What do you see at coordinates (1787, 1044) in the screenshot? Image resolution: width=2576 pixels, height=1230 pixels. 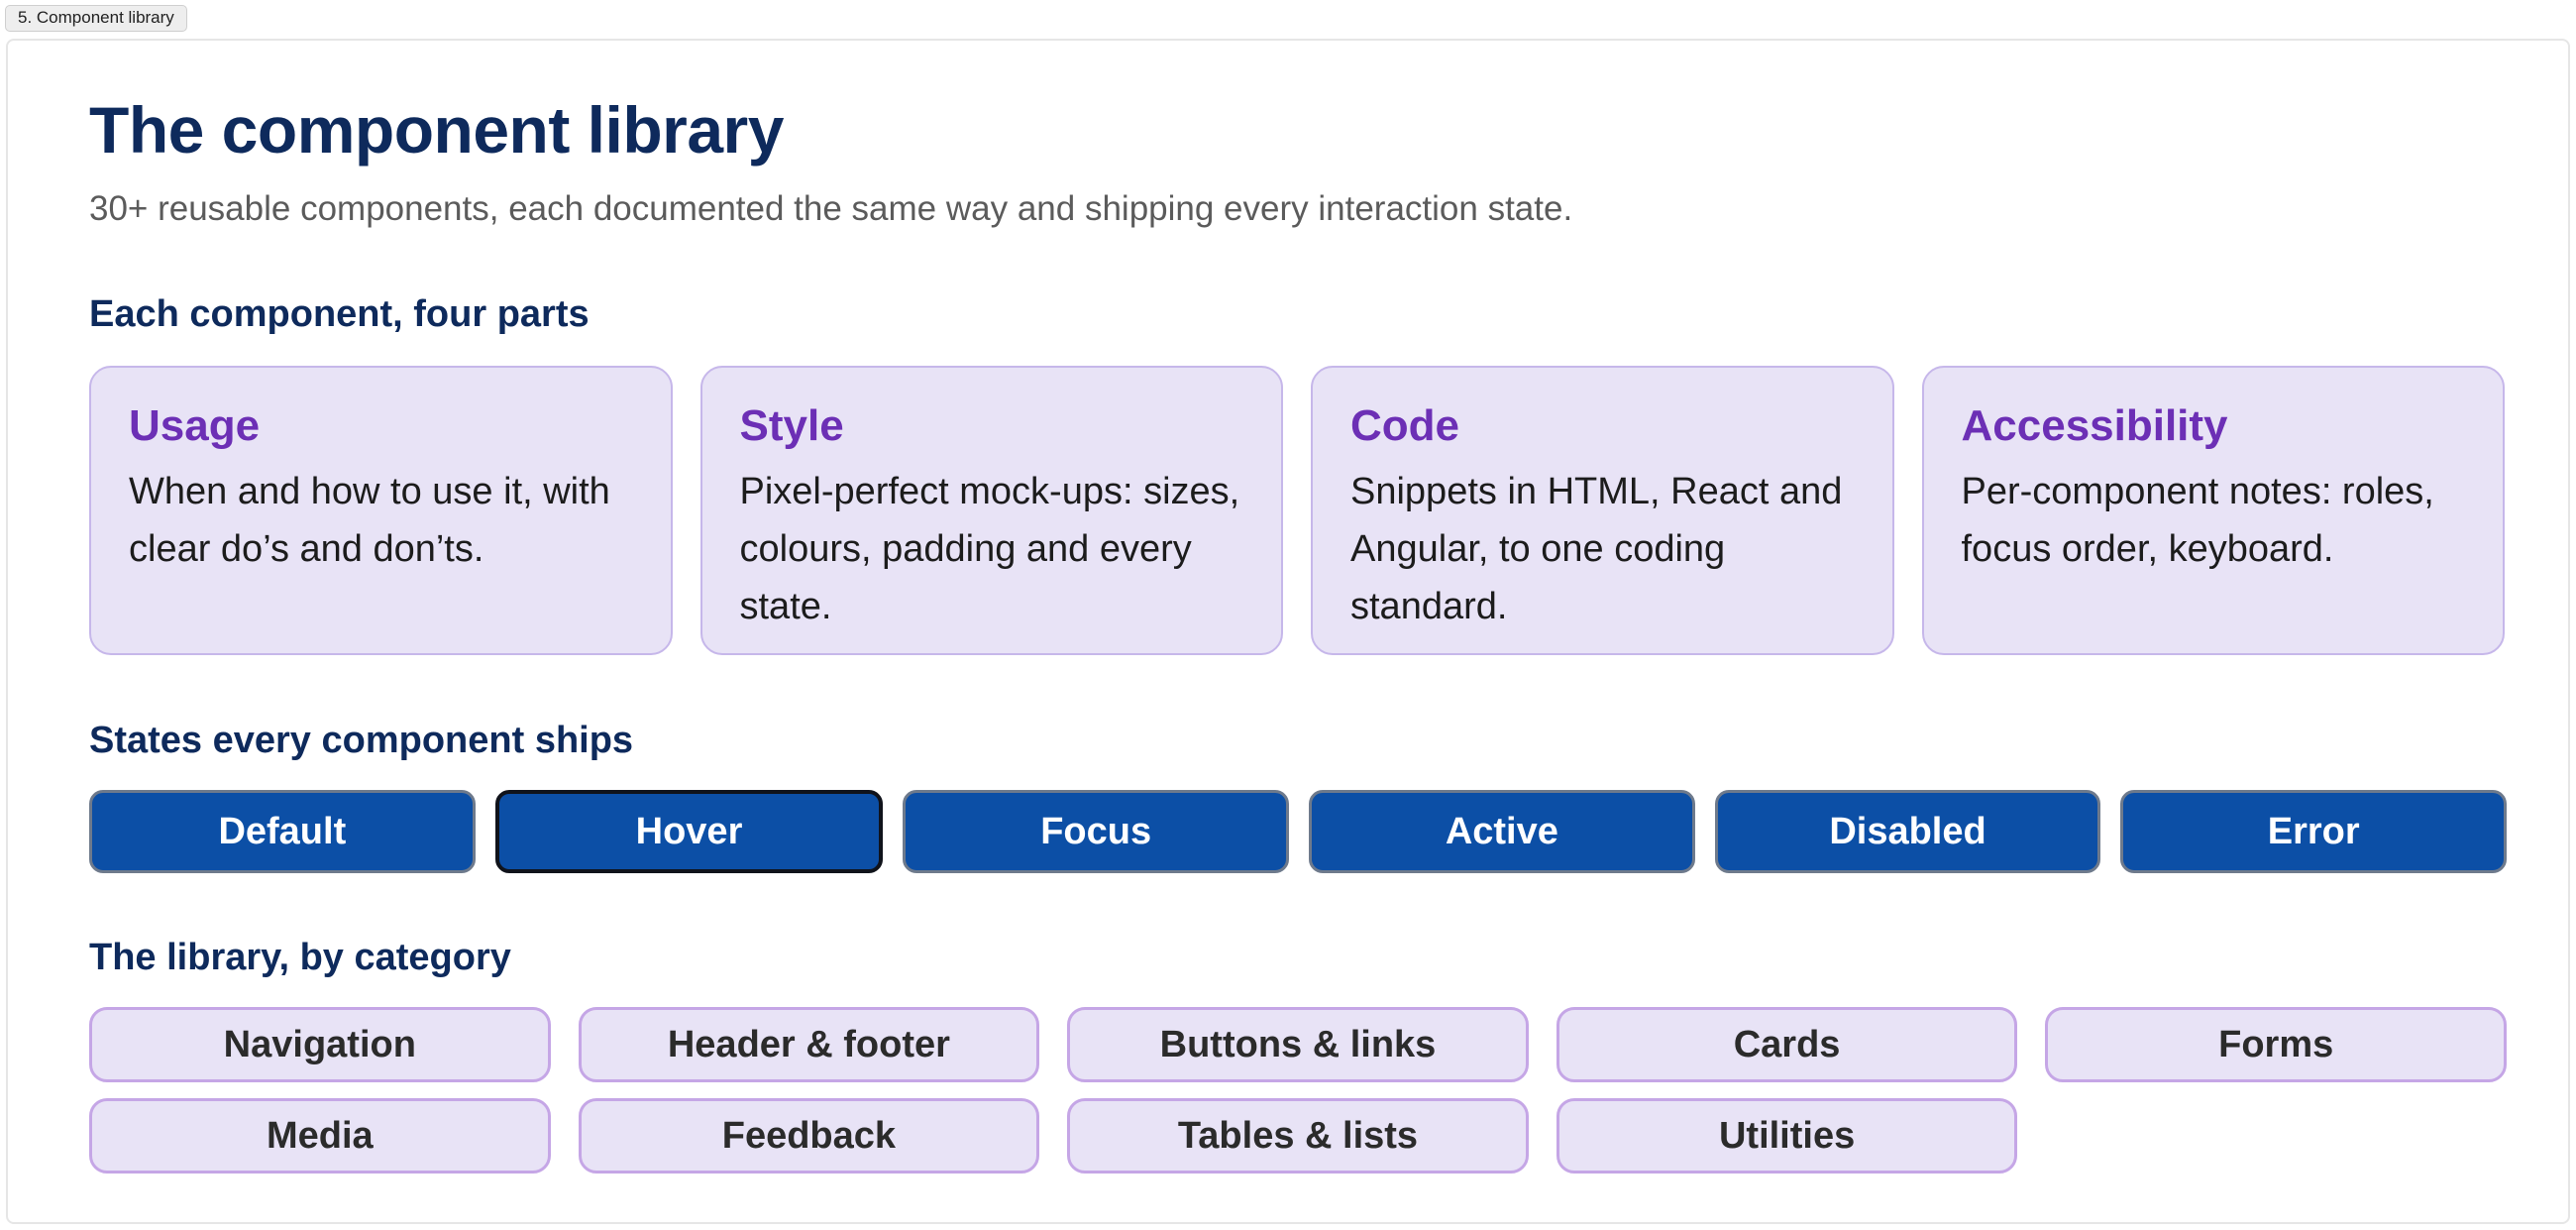 I see `category-cards: Cards` at bounding box center [1787, 1044].